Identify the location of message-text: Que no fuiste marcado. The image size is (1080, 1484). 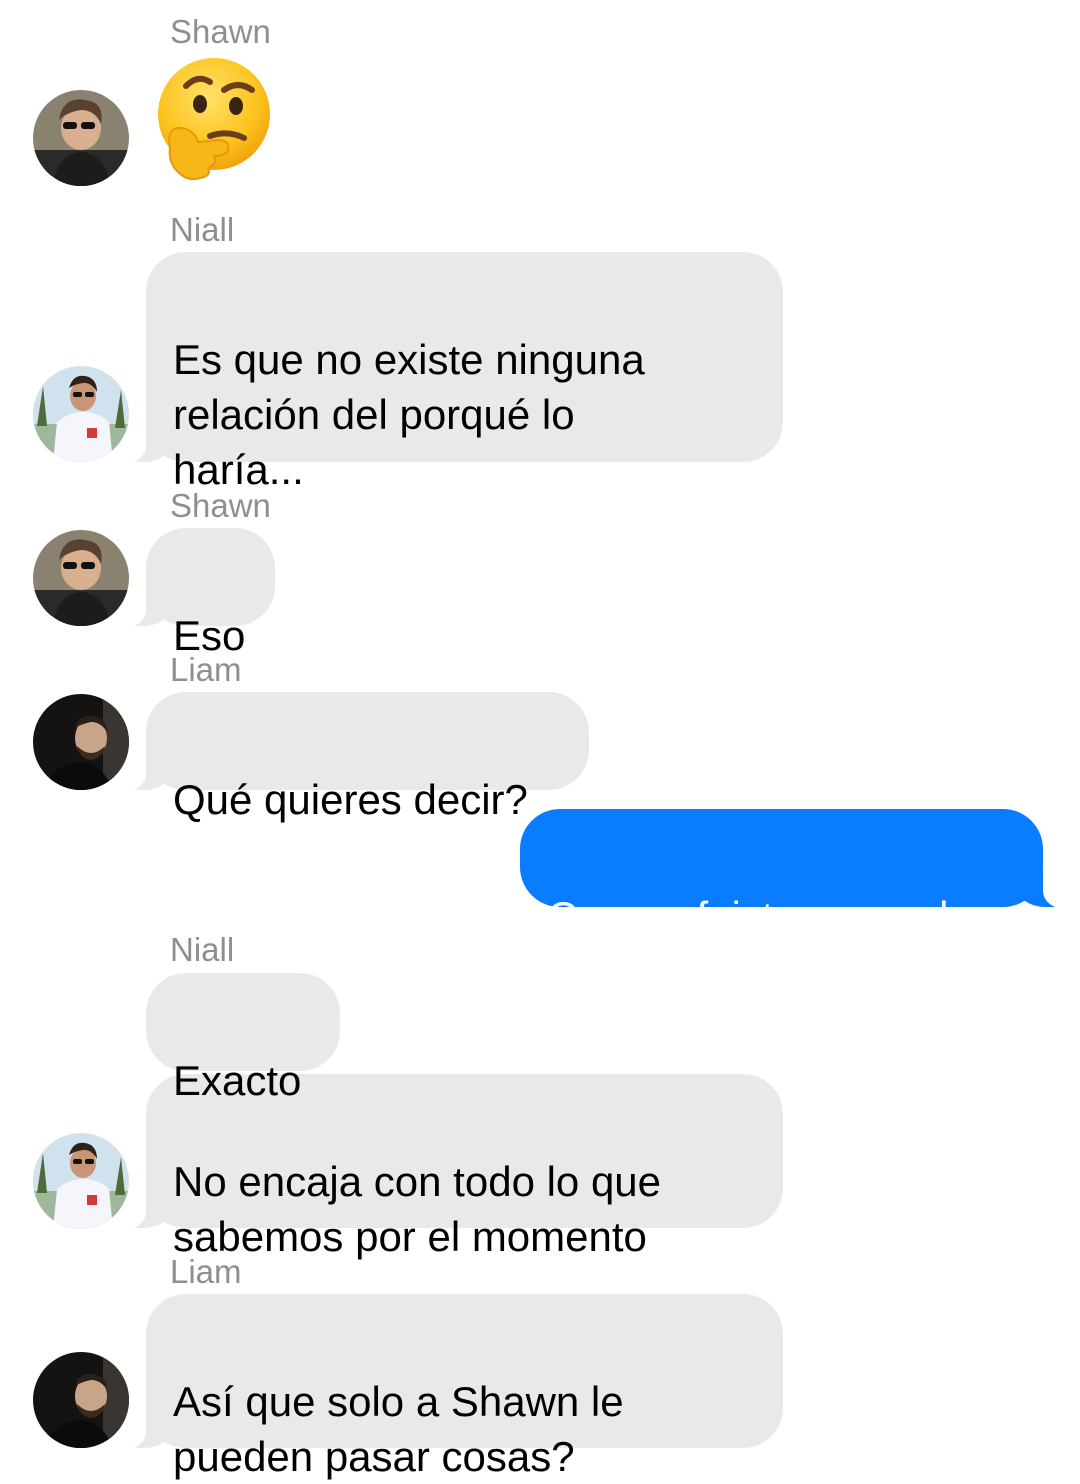
(759, 916).